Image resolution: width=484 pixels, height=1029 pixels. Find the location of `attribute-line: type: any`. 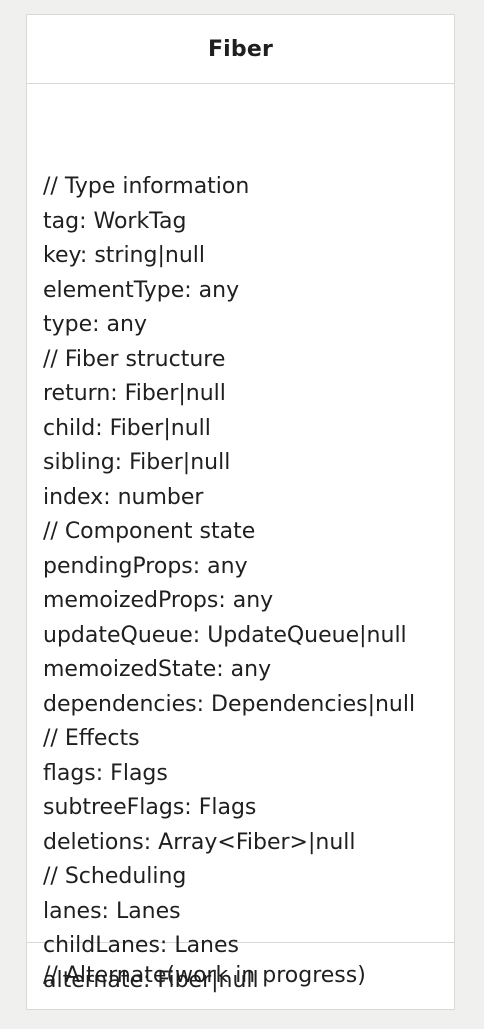

attribute-line: type: any is located at coordinates (95, 324).